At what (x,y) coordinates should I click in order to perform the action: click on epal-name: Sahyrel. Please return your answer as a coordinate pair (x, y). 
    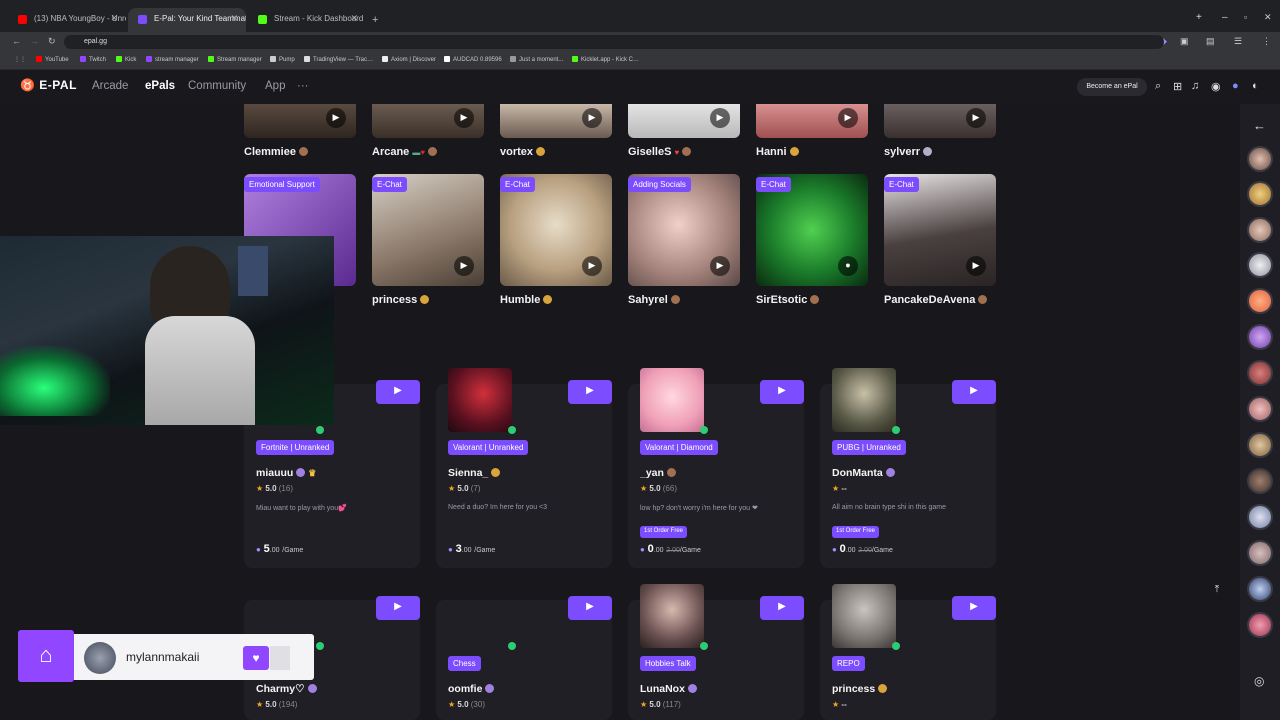
    Looking at the image, I should click on (654, 300).